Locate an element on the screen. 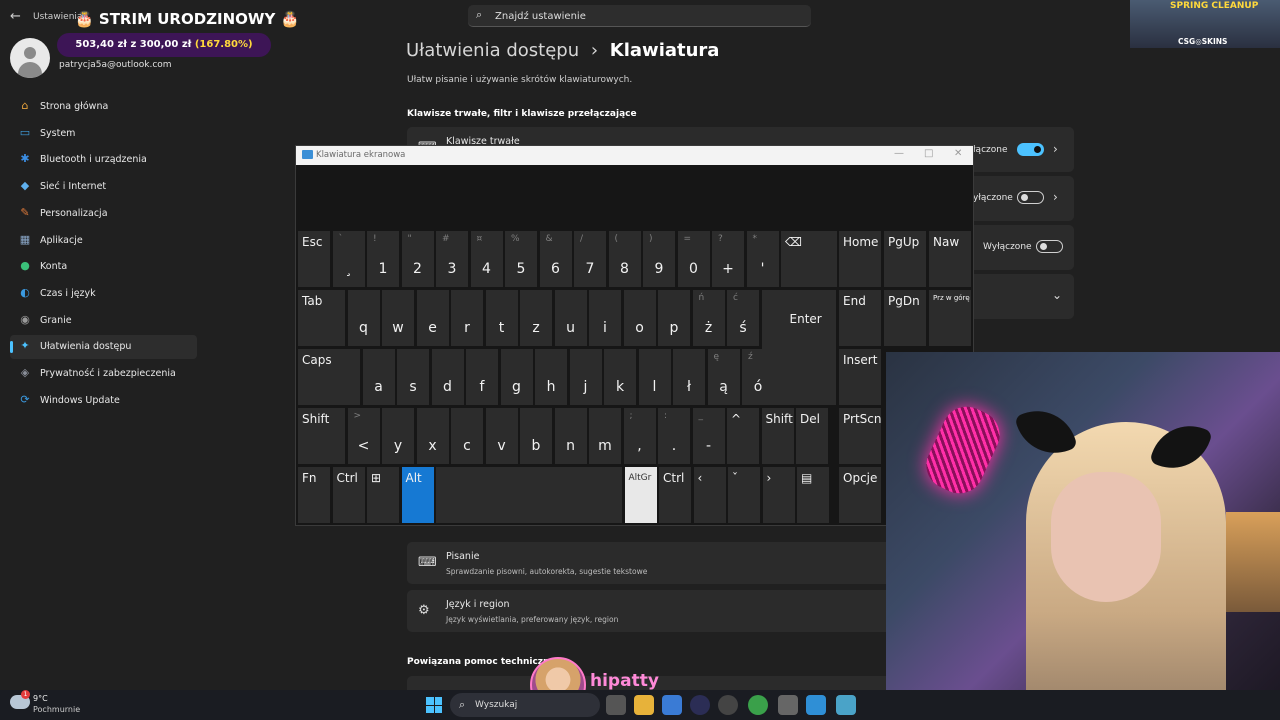  sidebar-item: ● Konta is located at coordinates (103, 267).